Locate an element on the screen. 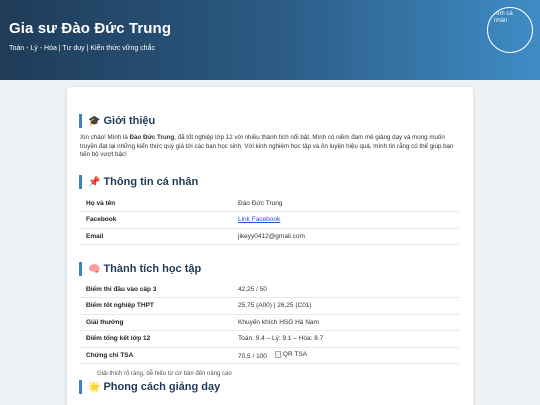 This screenshot has height=405, width=540. table-row: Giải thưởng Khuyến khích HSG Hà Nam is located at coordinates (270, 322).